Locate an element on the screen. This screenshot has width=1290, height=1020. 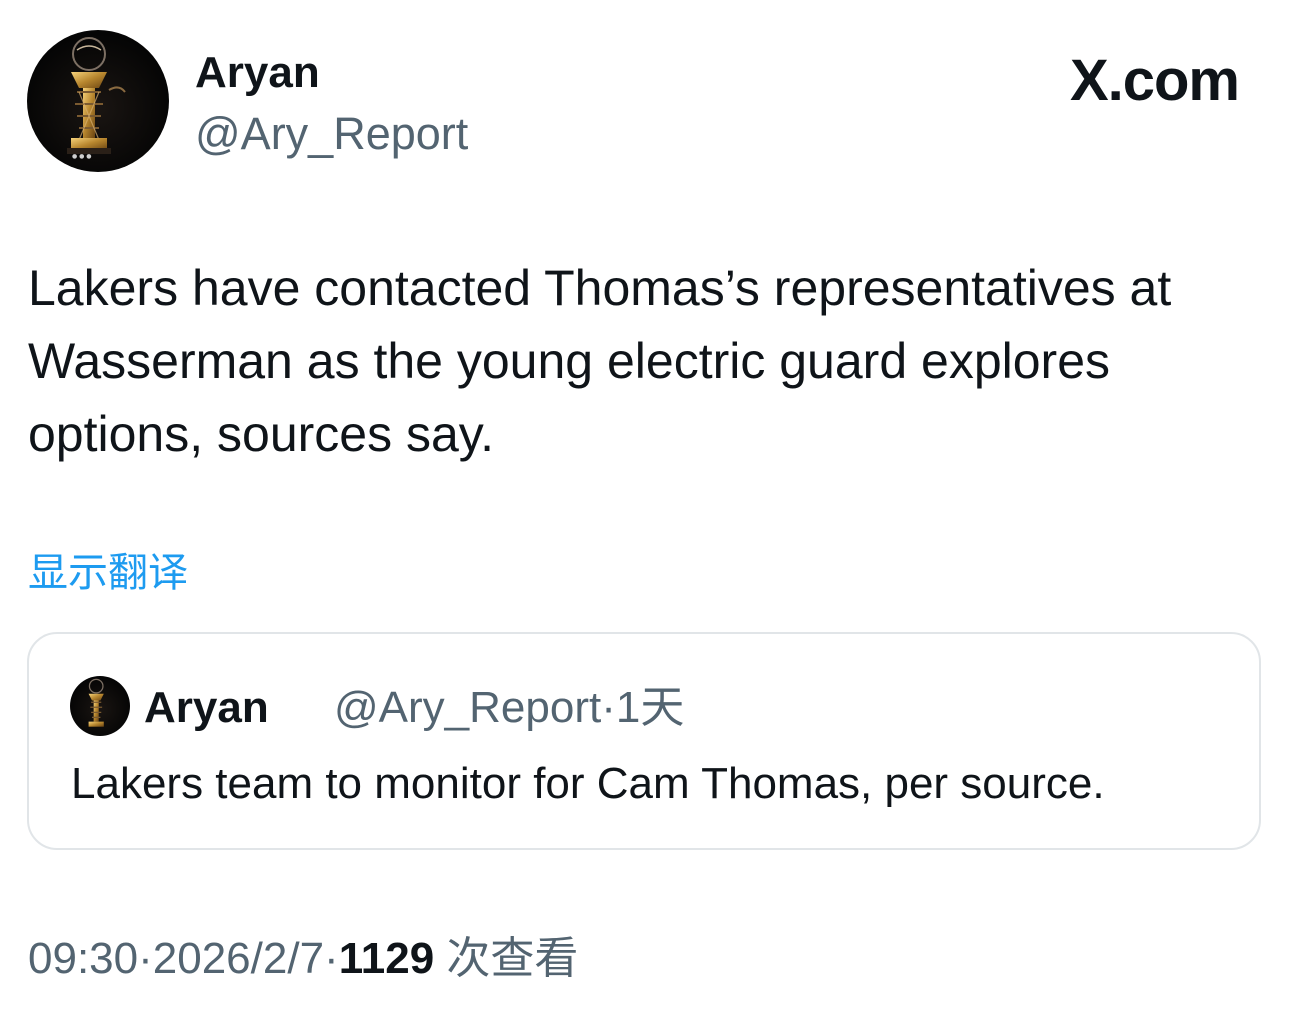
tweet-time: 09:30 is located at coordinates (83, 958).